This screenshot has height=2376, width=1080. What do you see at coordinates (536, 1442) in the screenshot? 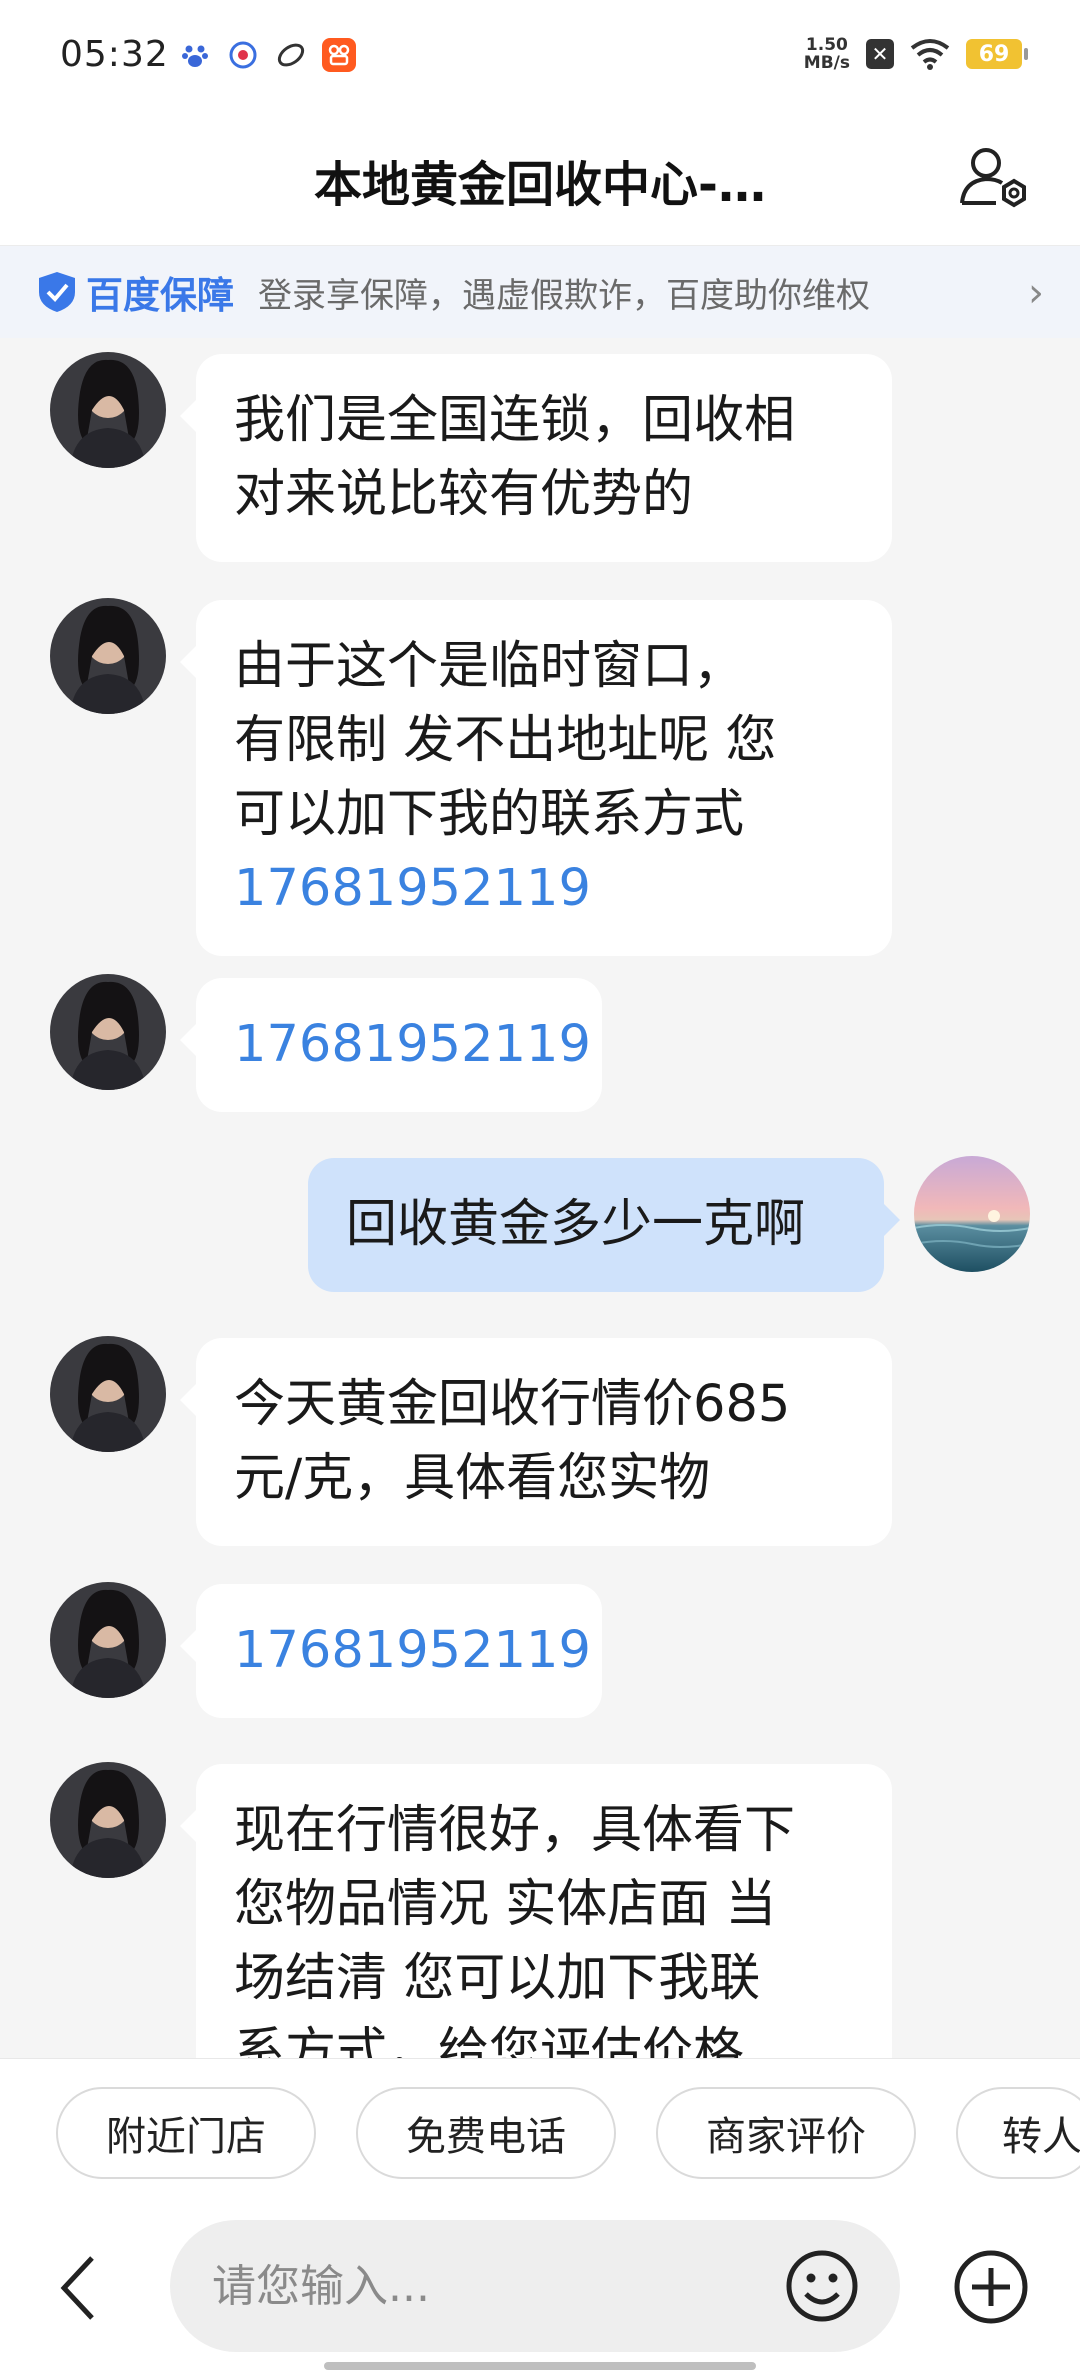
I see `message-bubble: 今天黄金回收行情价685 元/克，具体看您实物` at bounding box center [536, 1442].